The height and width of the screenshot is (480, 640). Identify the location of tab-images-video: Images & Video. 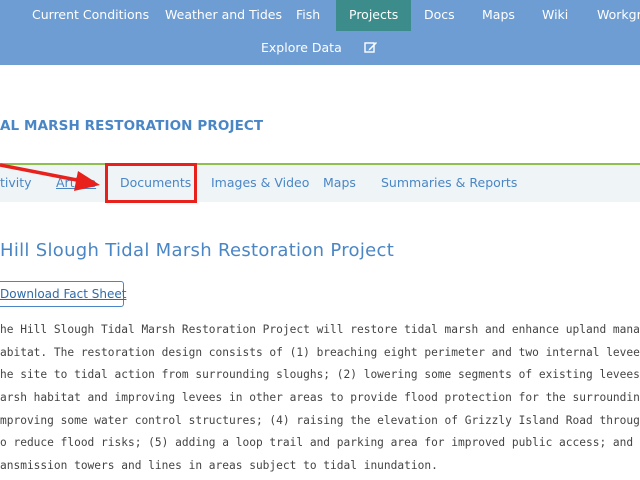
(260, 182).